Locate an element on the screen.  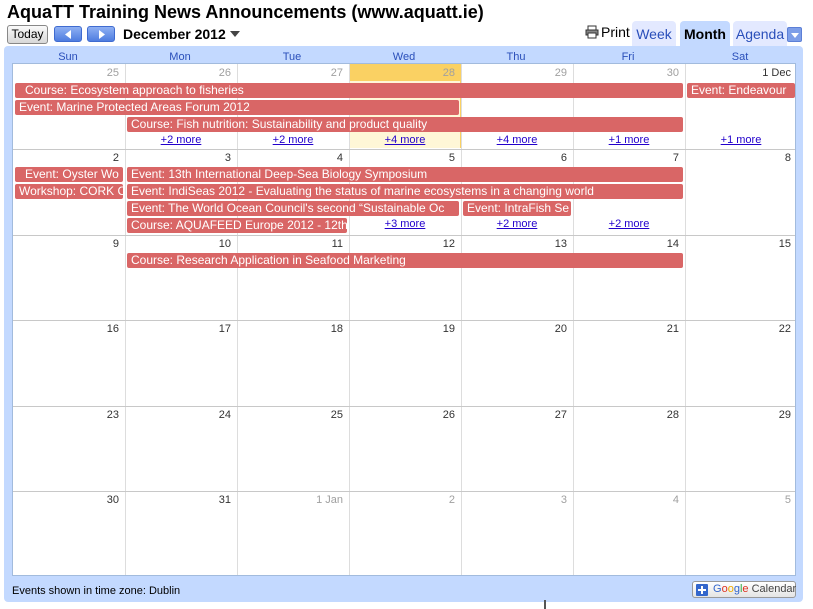
arrow-left-icon is located at coordinates (68, 34).